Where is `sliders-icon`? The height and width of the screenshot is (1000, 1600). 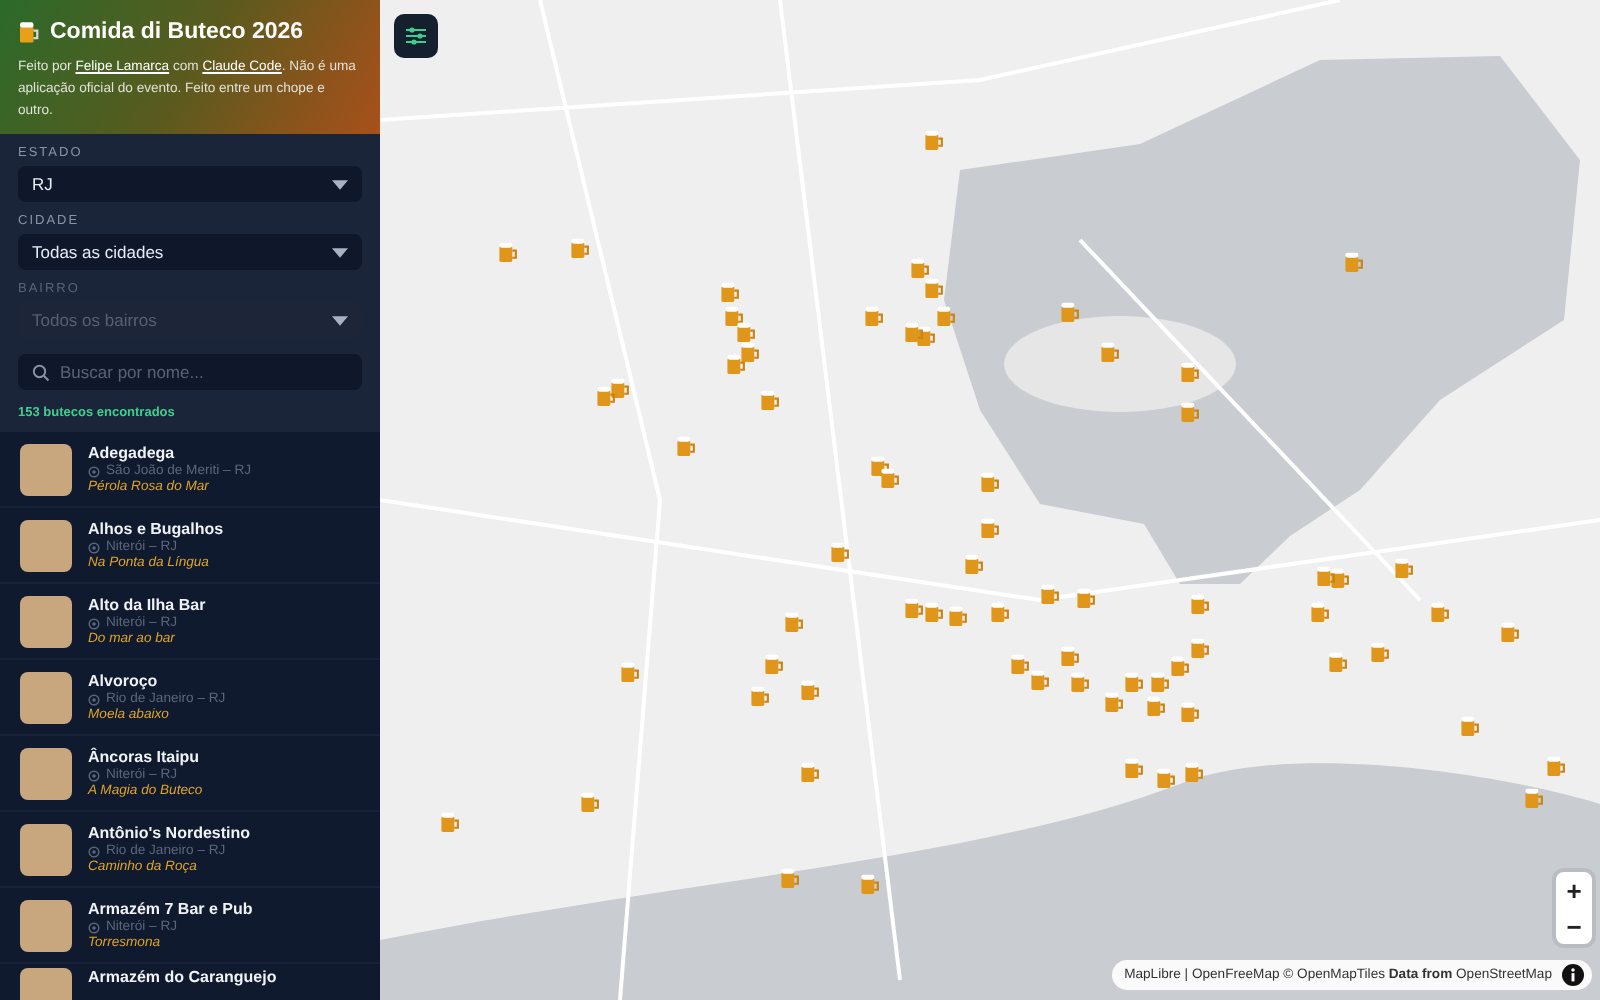 sliders-icon is located at coordinates (416, 36).